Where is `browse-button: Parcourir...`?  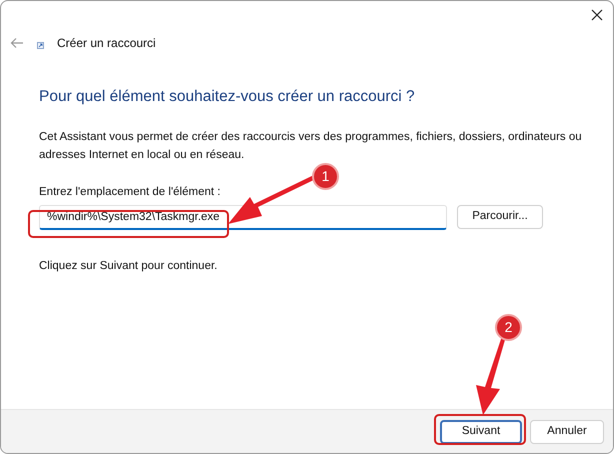
browse-button: Parcourir... is located at coordinates (500, 217).